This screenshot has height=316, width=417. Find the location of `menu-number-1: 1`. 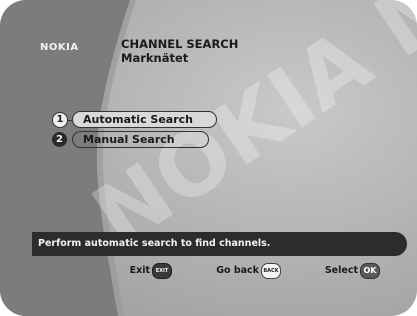

menu-number-1: 1 is located at coordinates (60, 120).